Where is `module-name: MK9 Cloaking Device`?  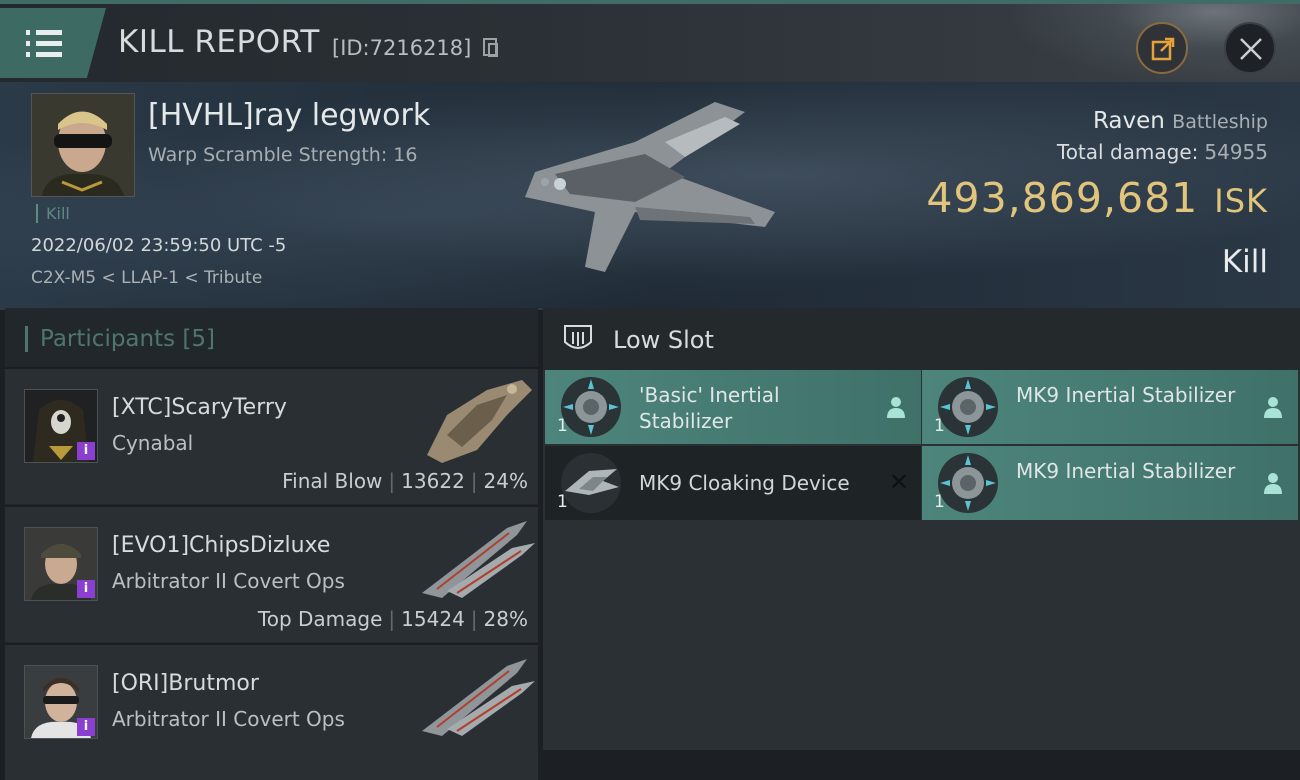 module-name: MK9 Cloaking Device is located at coordinates (744, 483).